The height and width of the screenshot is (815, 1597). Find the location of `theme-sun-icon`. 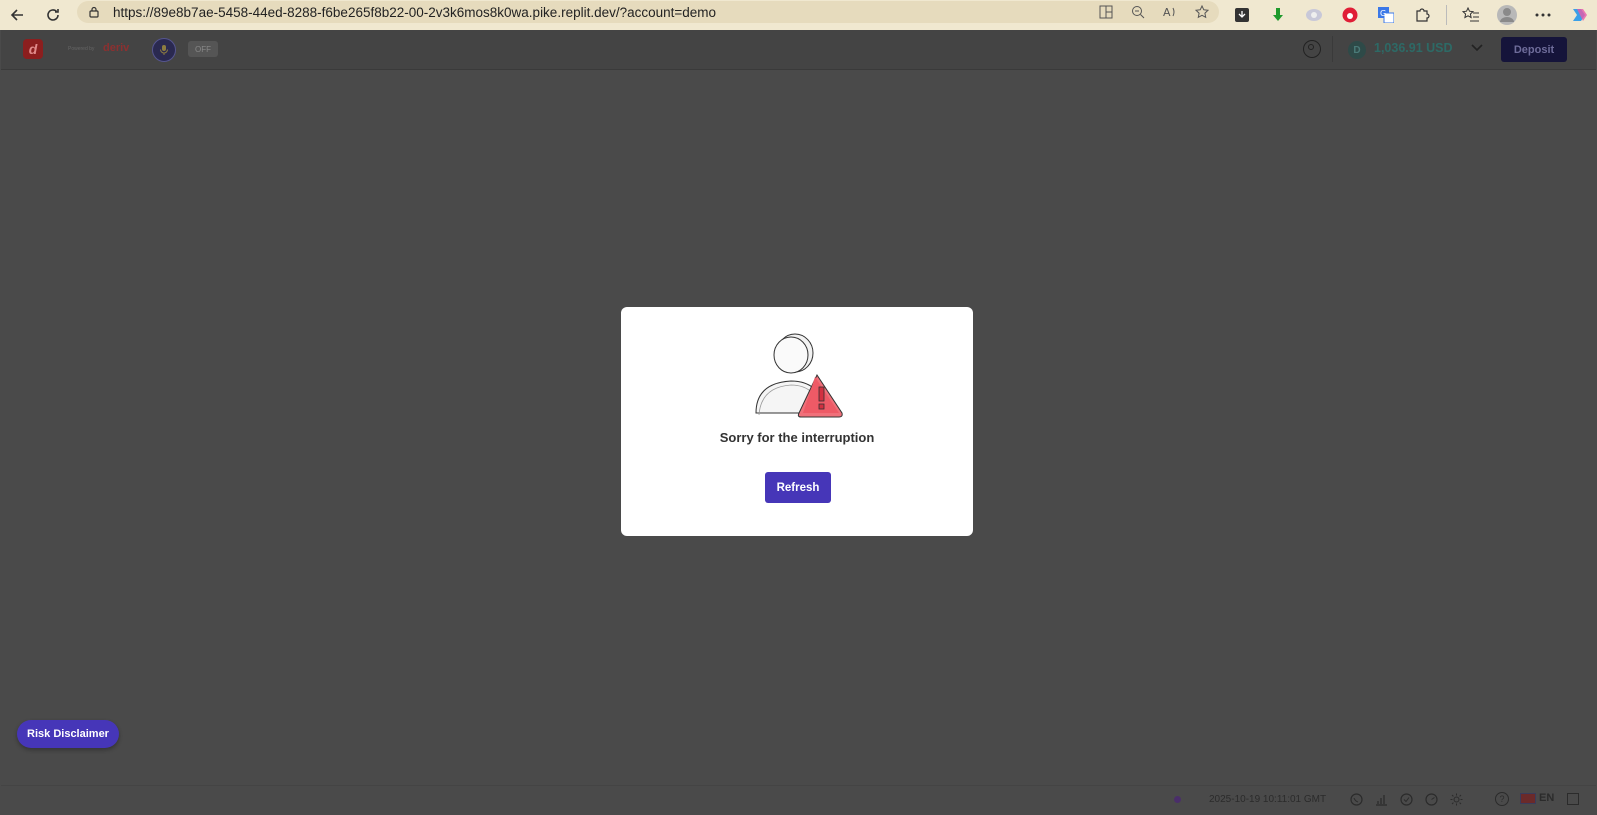

theme-sun-icon is located at coordinates (1456, 799).